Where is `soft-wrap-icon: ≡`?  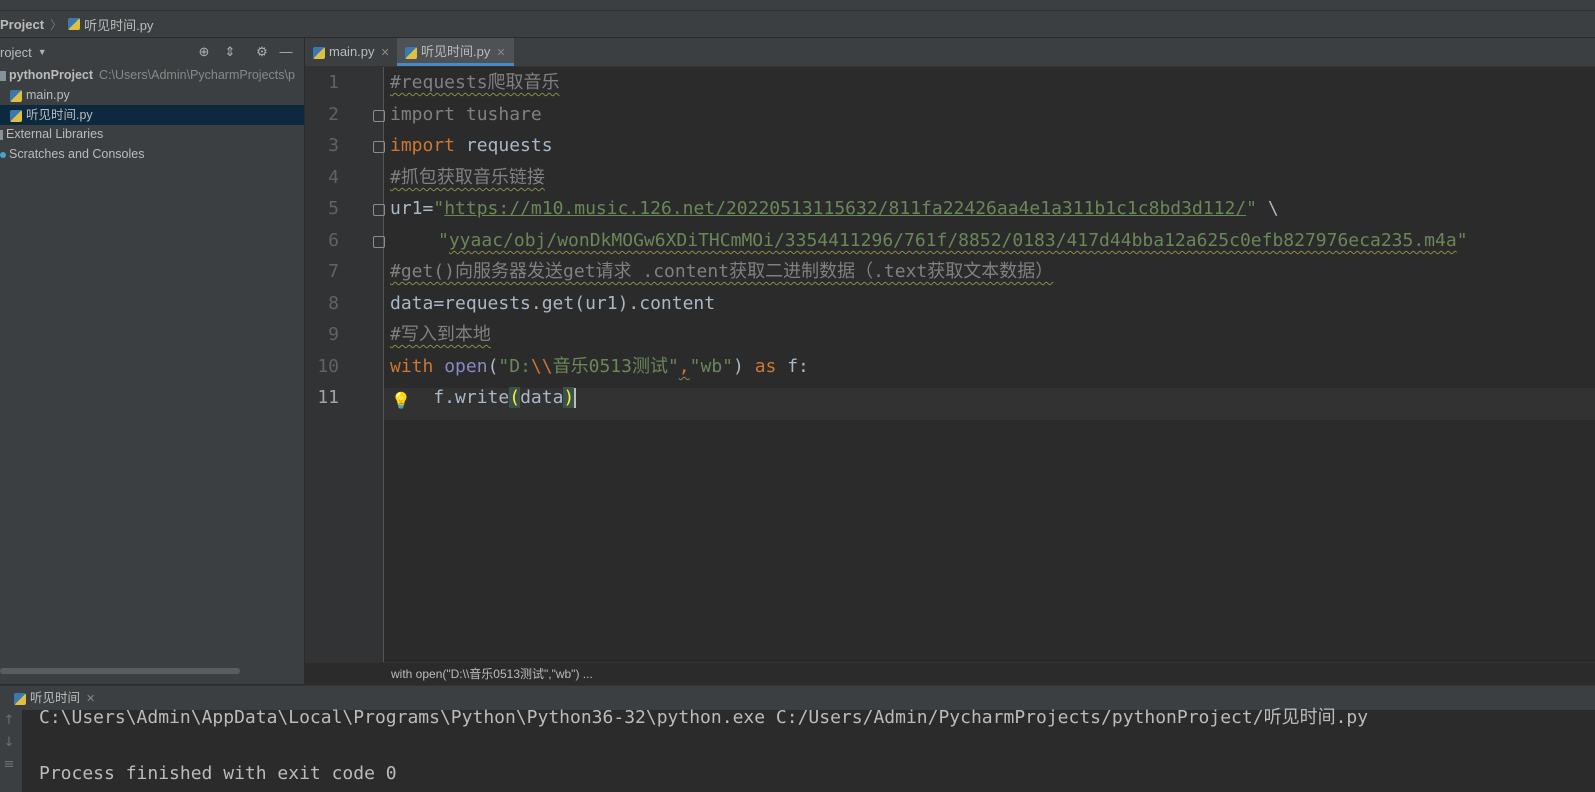 soft-wrap-icon: ≡ is located at coordinates (9, 765).